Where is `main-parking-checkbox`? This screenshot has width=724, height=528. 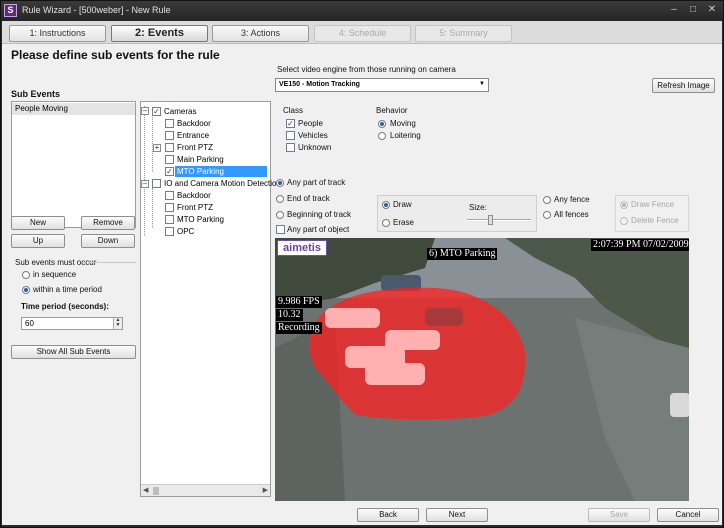
main-parking-checkbox is located at coordinates (169, 159).